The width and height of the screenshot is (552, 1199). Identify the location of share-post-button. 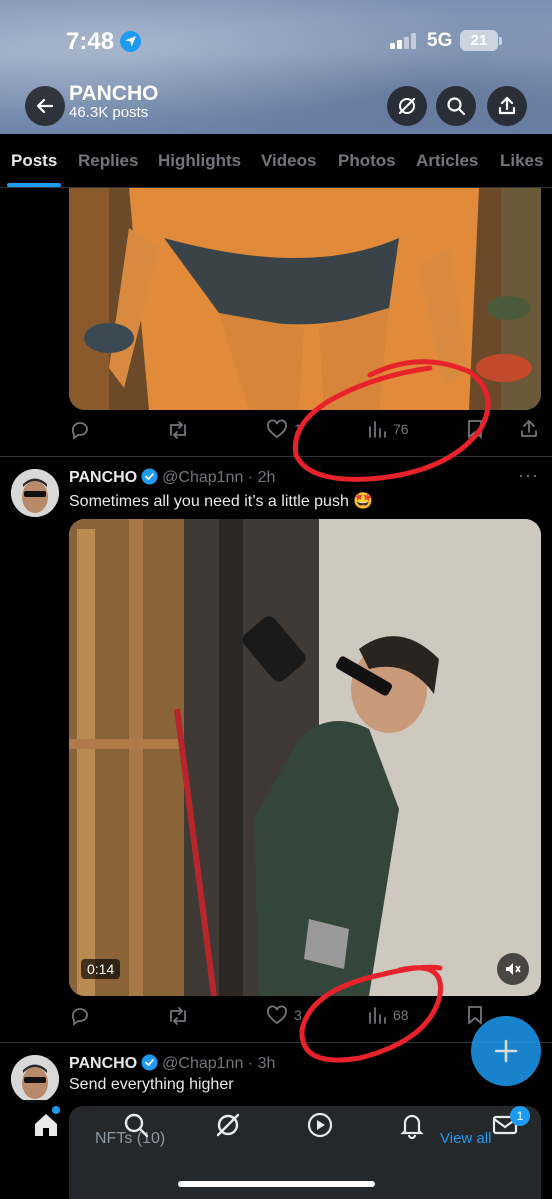
(529, 429).